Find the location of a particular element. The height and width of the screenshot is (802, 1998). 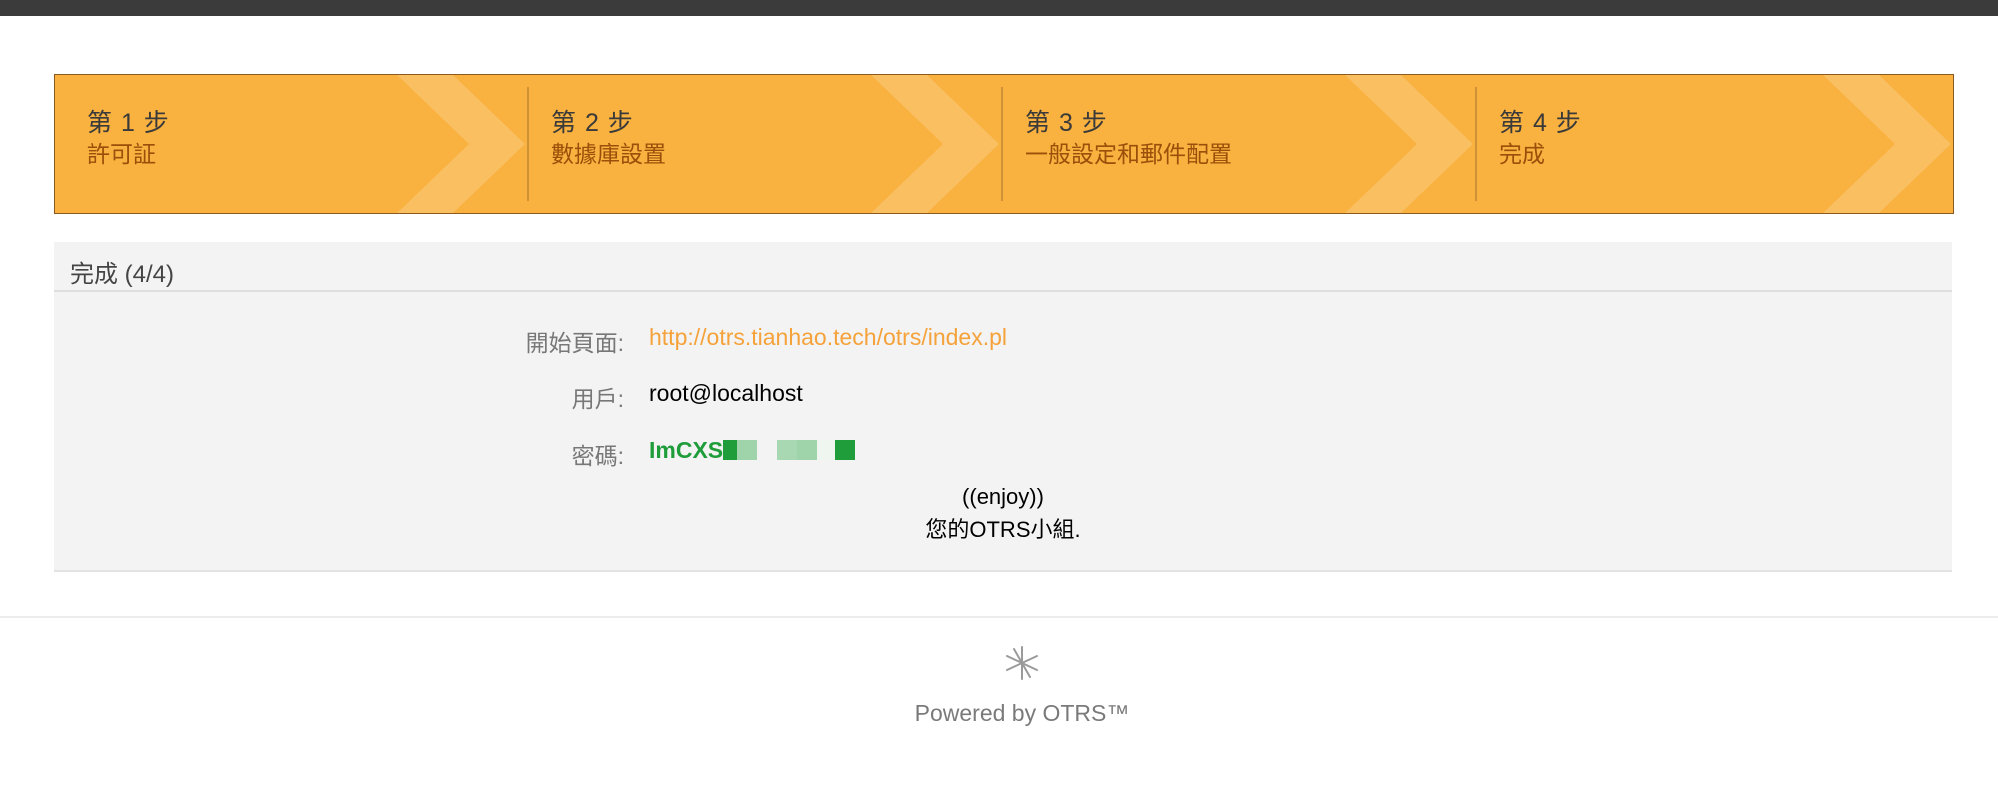

password-label: 密碼: is located at coordinates (597, 456).